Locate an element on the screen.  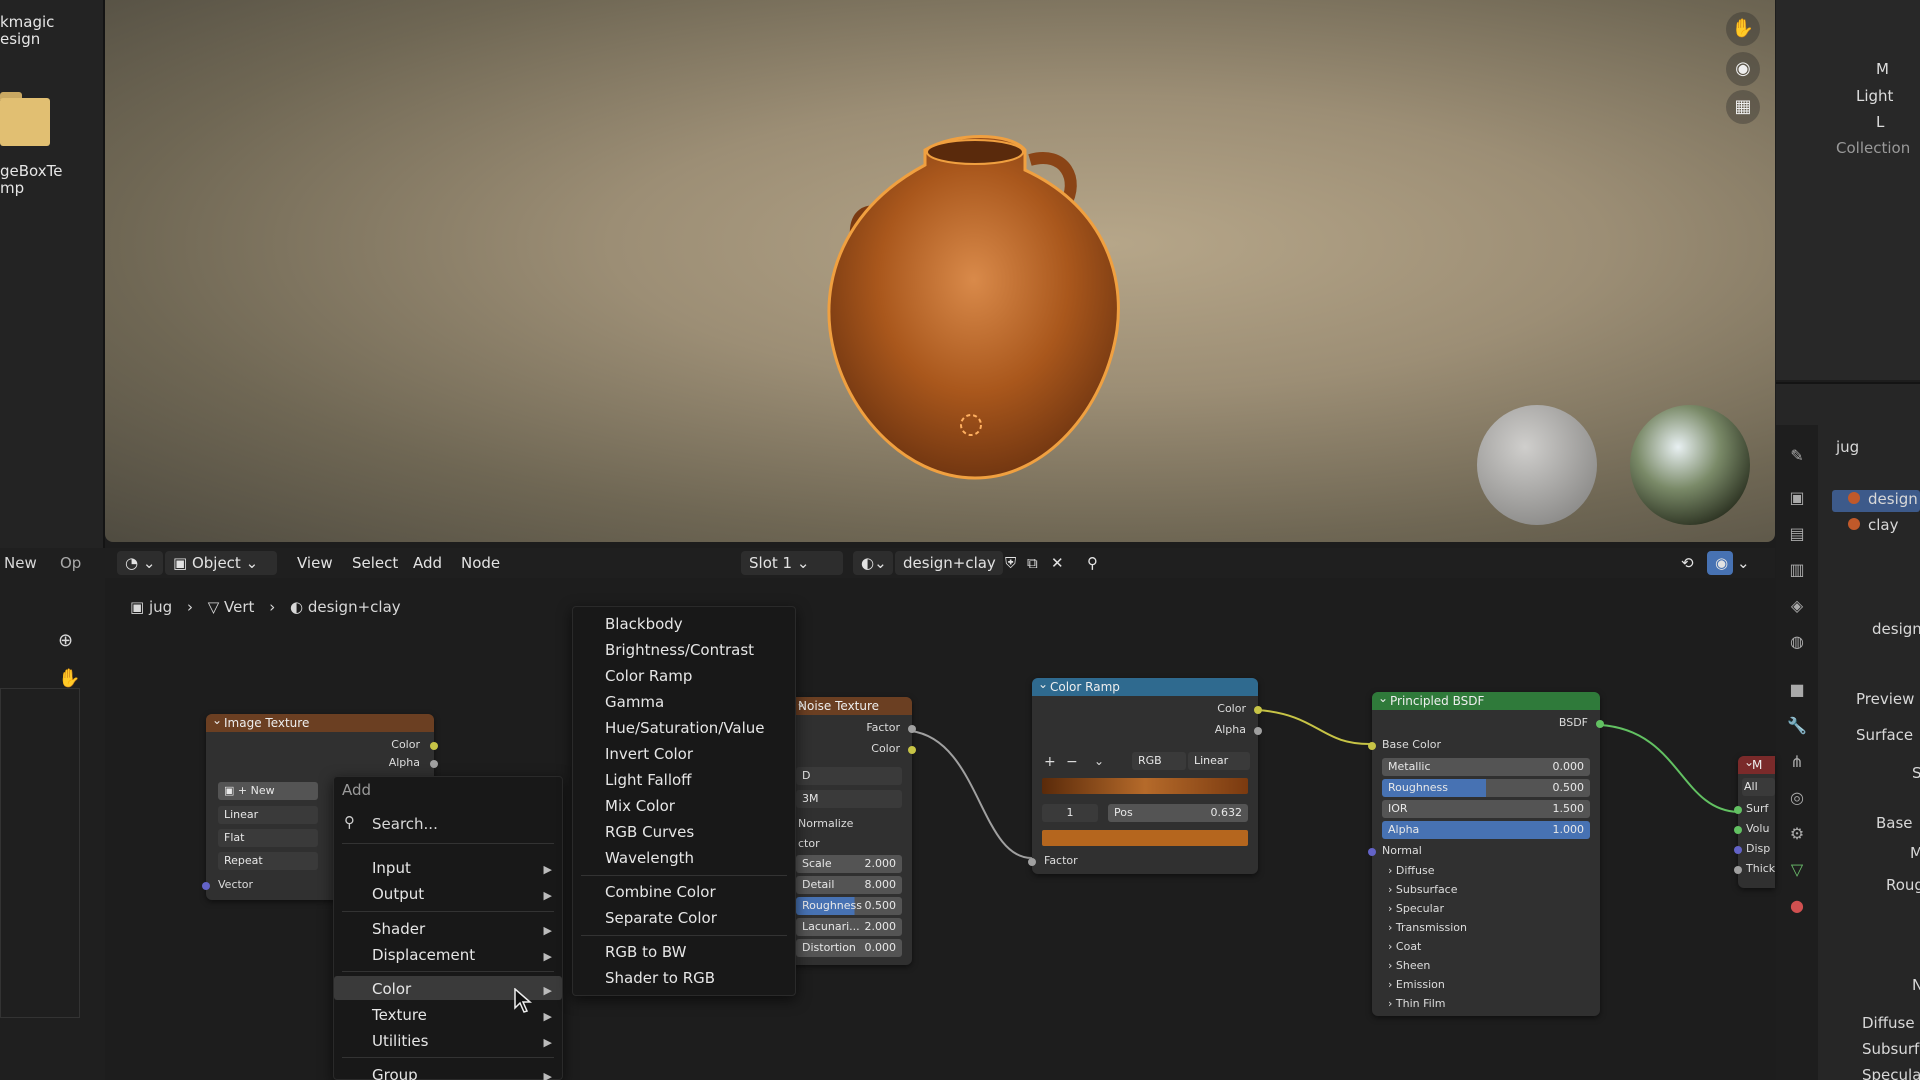
bsdf-socket is located at coordinates (1600, 724).